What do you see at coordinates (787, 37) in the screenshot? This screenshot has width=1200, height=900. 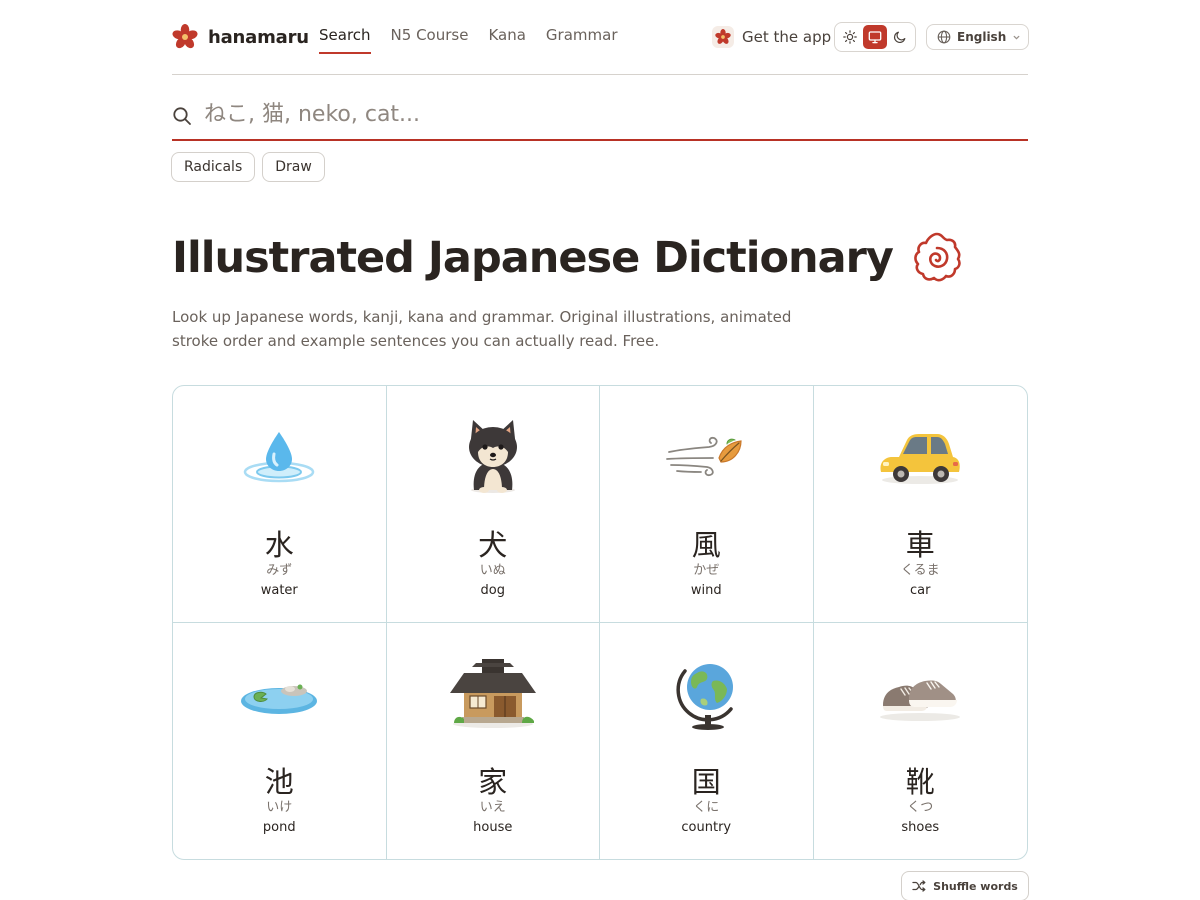 I see `get-app-label: Get the app` at bounding box center [787, 37].